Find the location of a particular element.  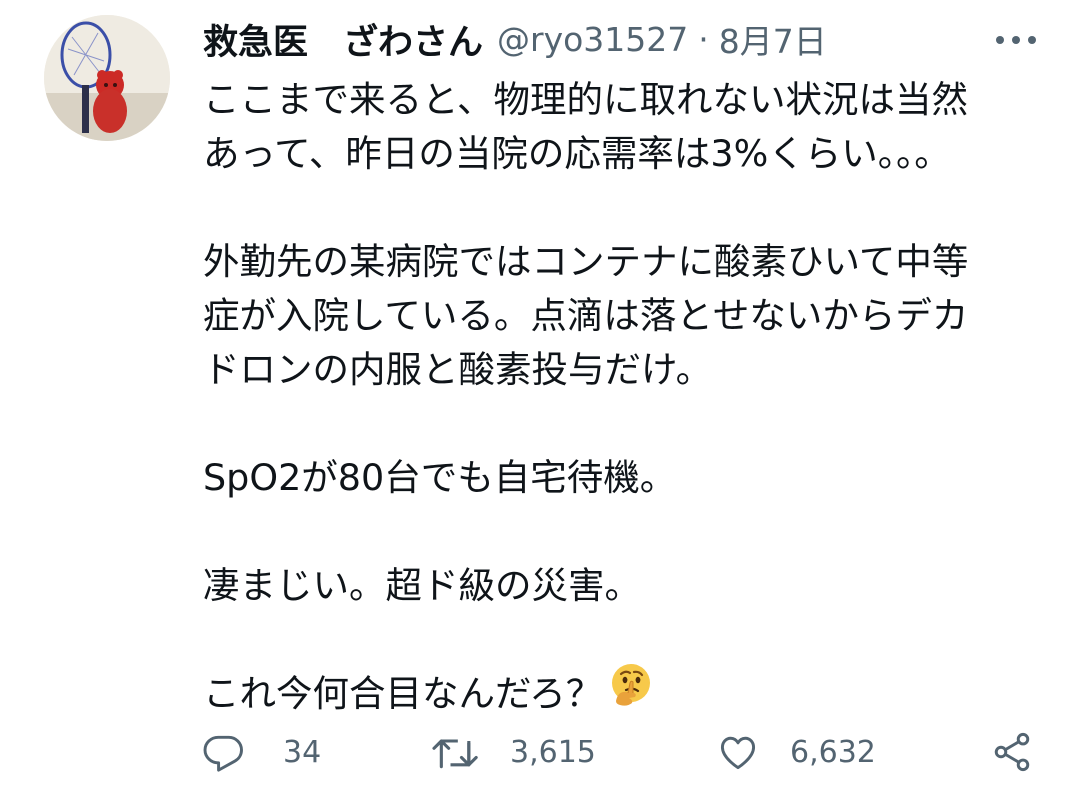

like-button: 6,632 is located at coordinates (796, 752).